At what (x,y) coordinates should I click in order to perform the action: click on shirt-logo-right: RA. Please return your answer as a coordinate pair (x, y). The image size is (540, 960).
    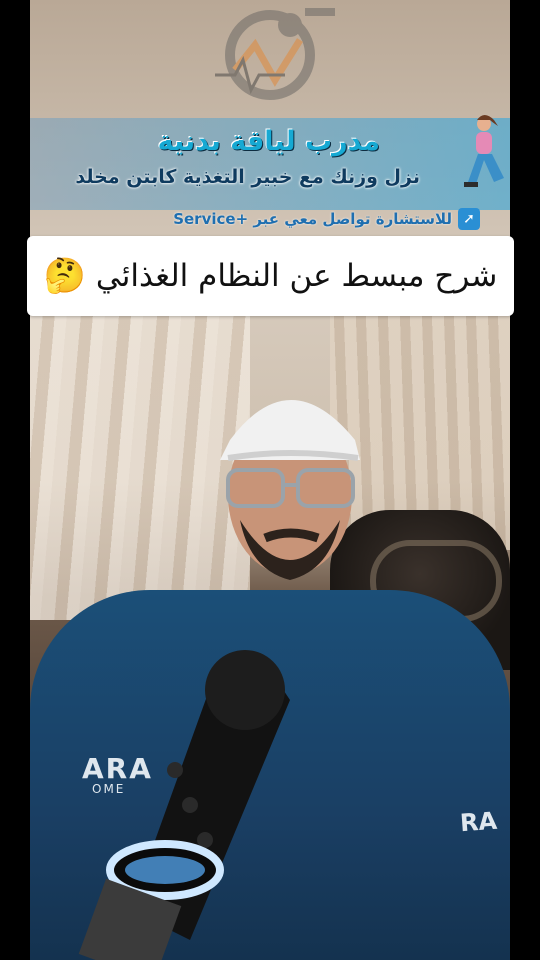
    Looking at the image, I should click on (478, 822).